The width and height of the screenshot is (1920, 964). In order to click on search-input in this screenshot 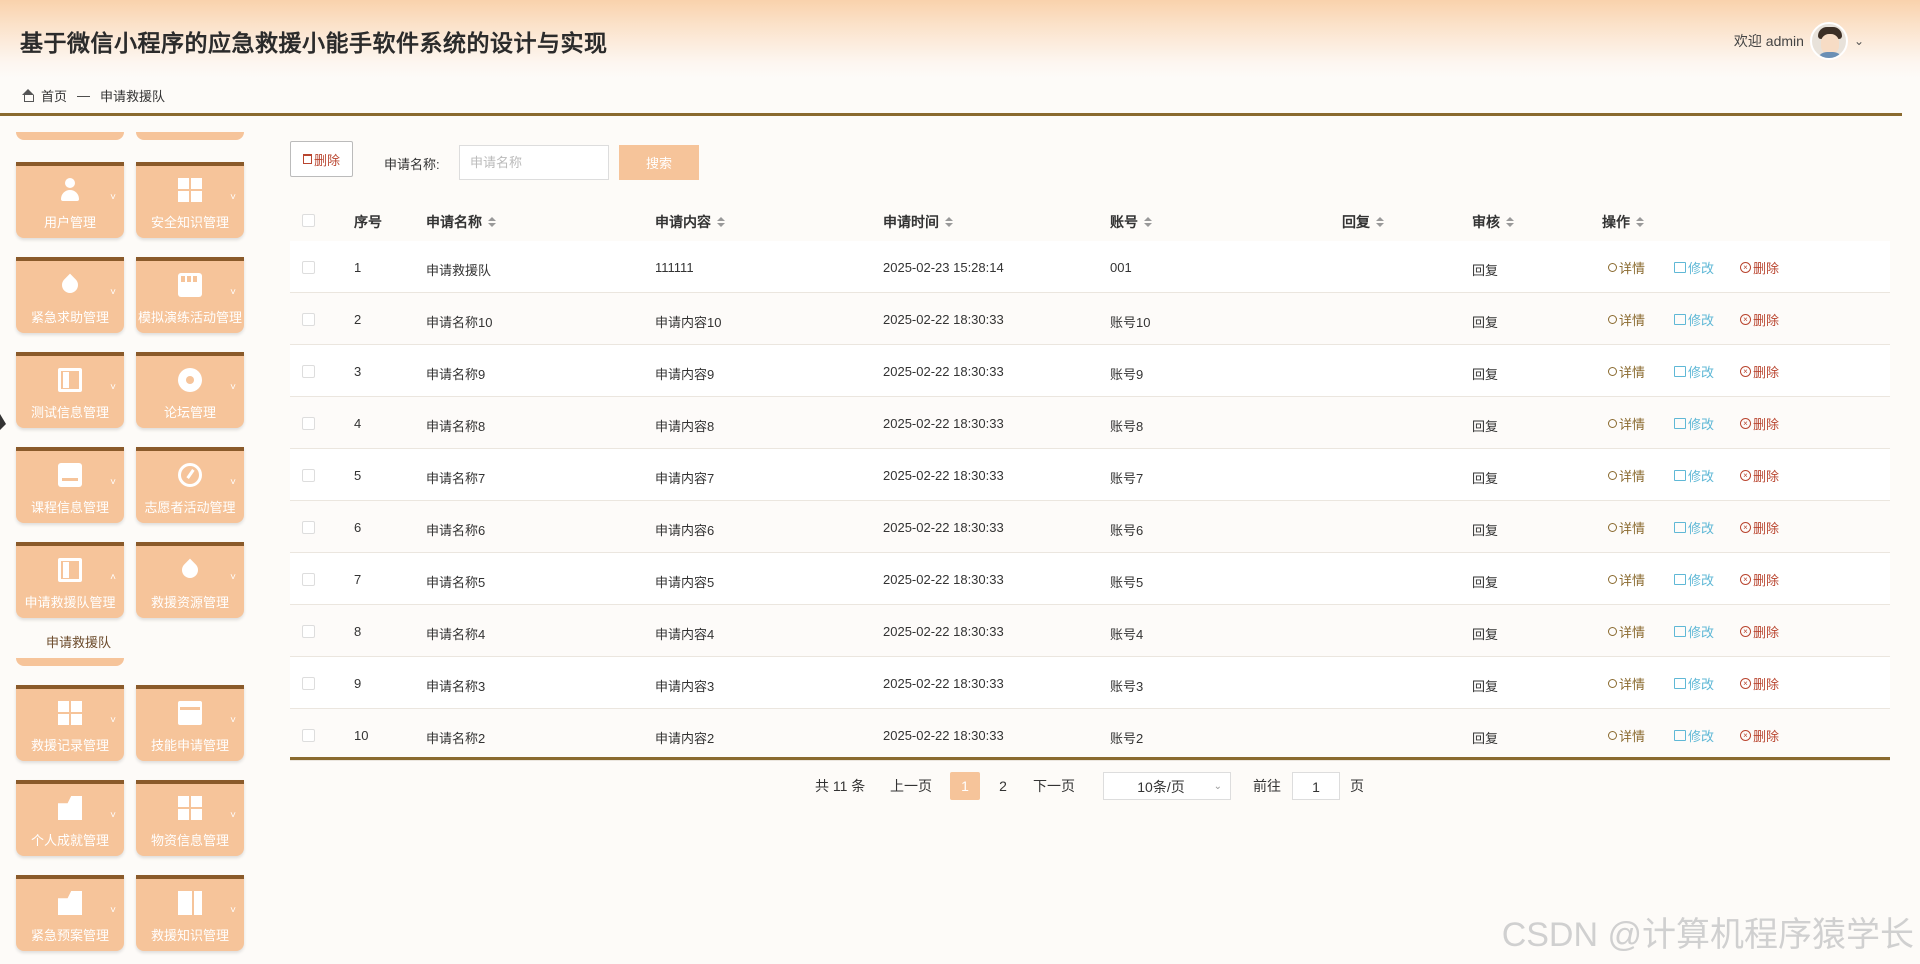, I will do `click(534, 162)`.